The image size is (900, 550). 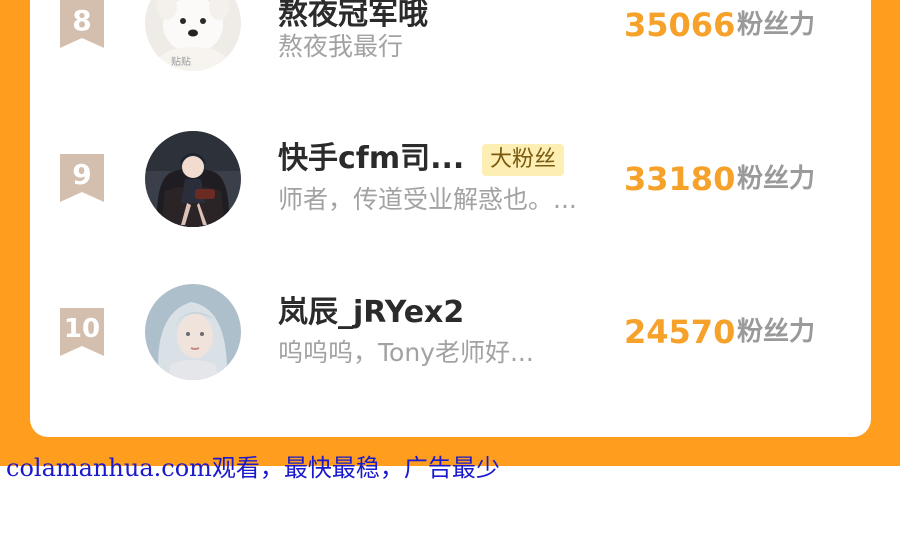 I want to click on rank-badge: 10, so click(x=82, y=332).